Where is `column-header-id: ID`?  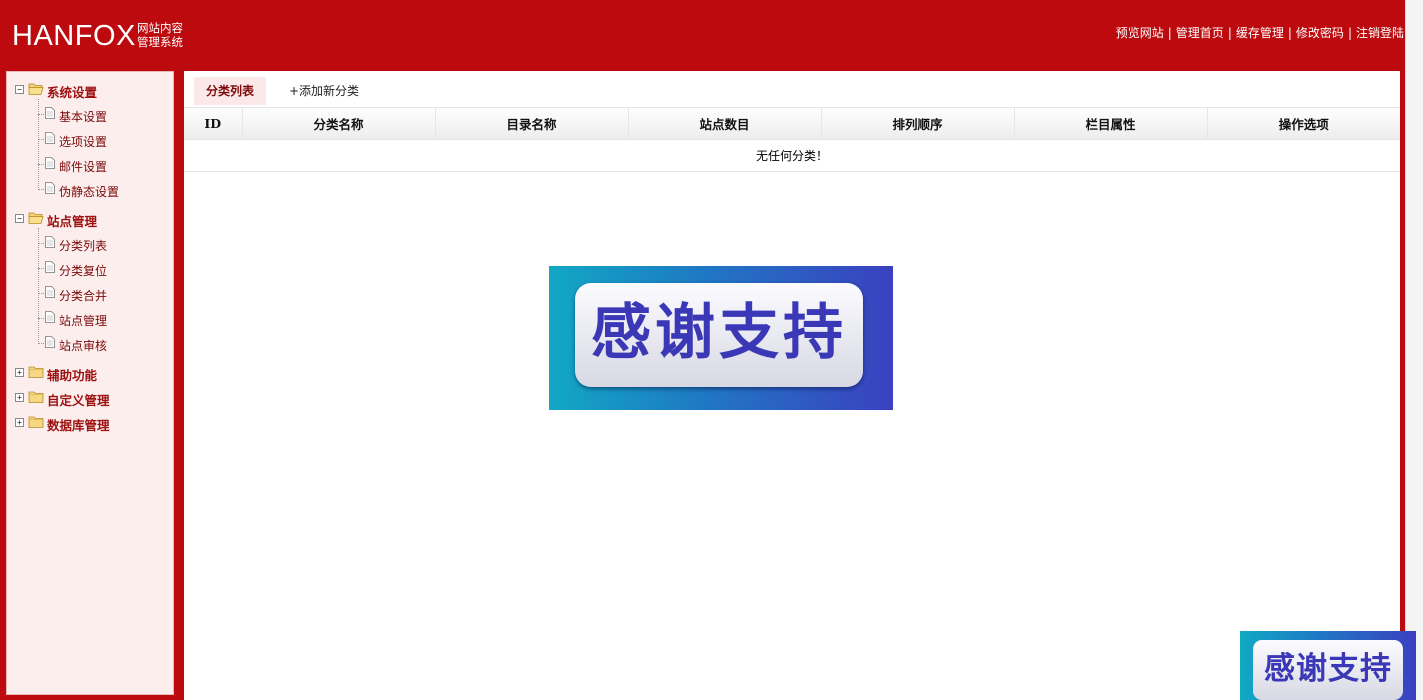
column-header-id: ID is located at coordinates (213, 124).